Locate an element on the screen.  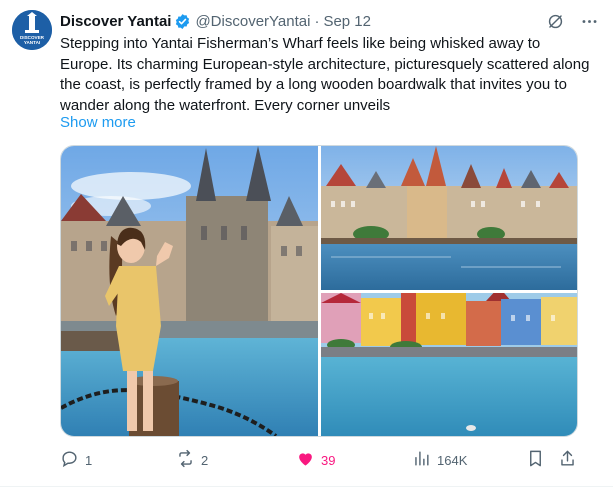
post-date: Sep 12 is located at coordinates (347, 21).